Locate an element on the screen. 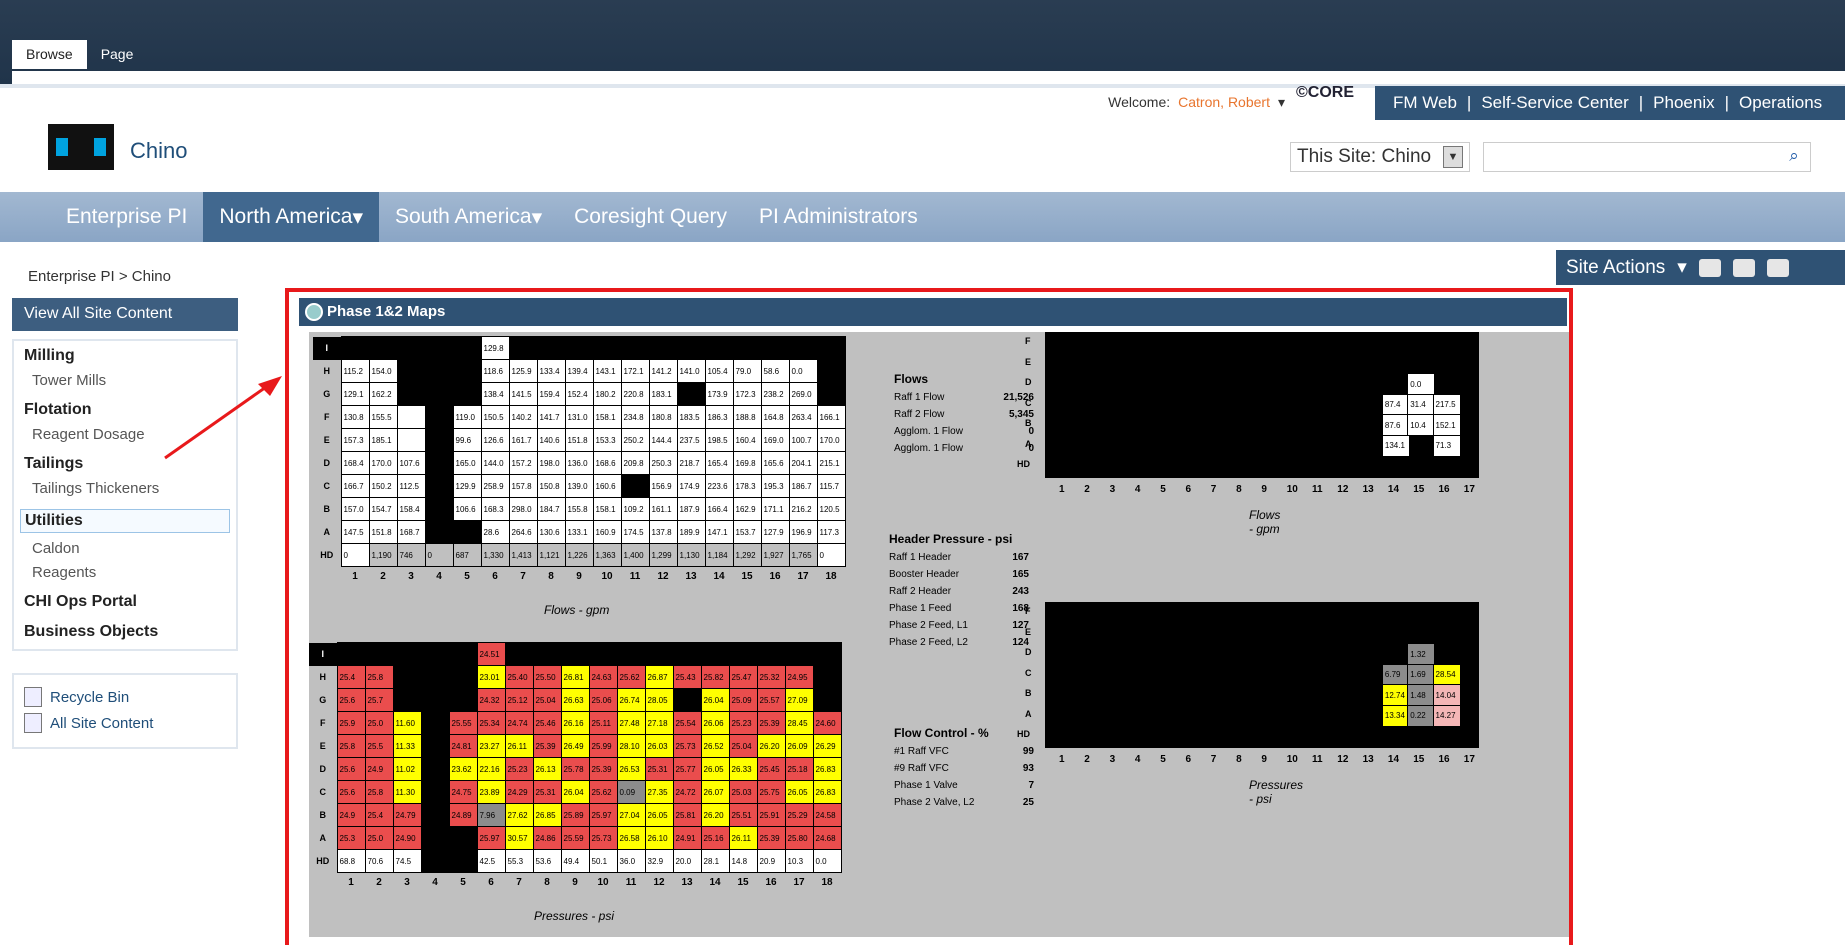 Image resolution: width=1845 pixels, height=945 pixels. grid-cell: 141.2 is located at coordinates (663, 371).